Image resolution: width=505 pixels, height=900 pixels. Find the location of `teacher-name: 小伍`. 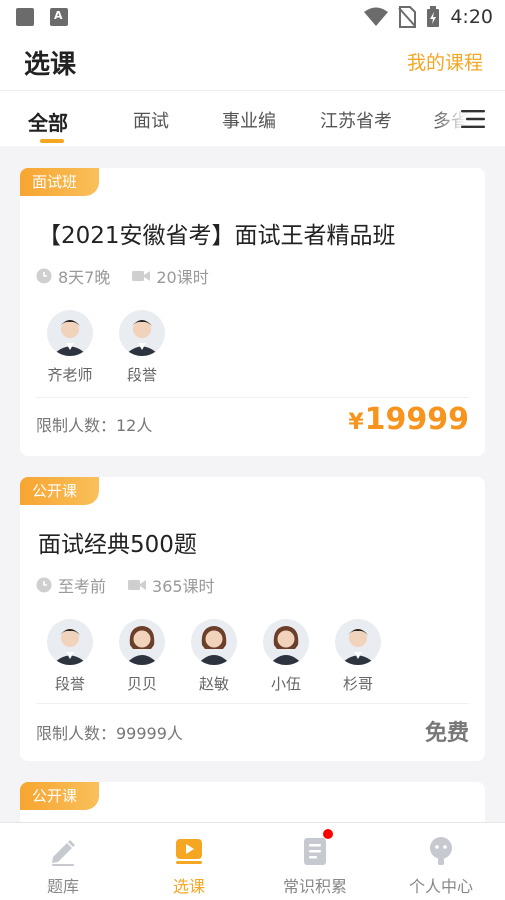

teacher-name: 小伍 is located at coordinates (285, 684).